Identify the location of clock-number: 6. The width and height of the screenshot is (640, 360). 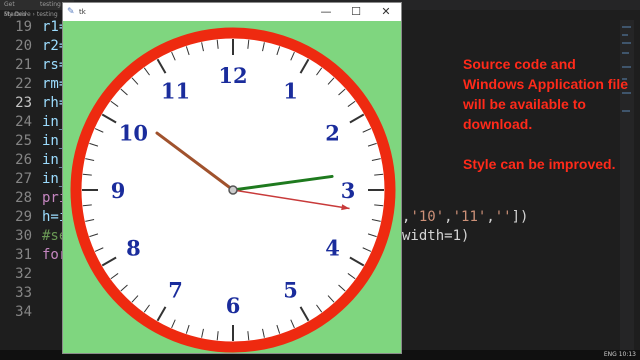
(233, 305).